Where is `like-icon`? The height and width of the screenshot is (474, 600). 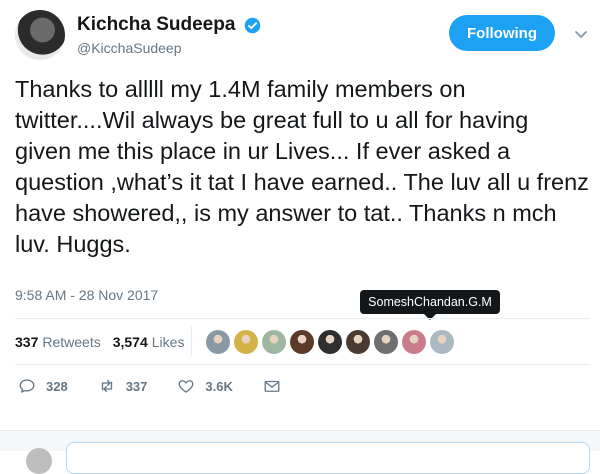
like-icon is located at coordinates (186, 386).